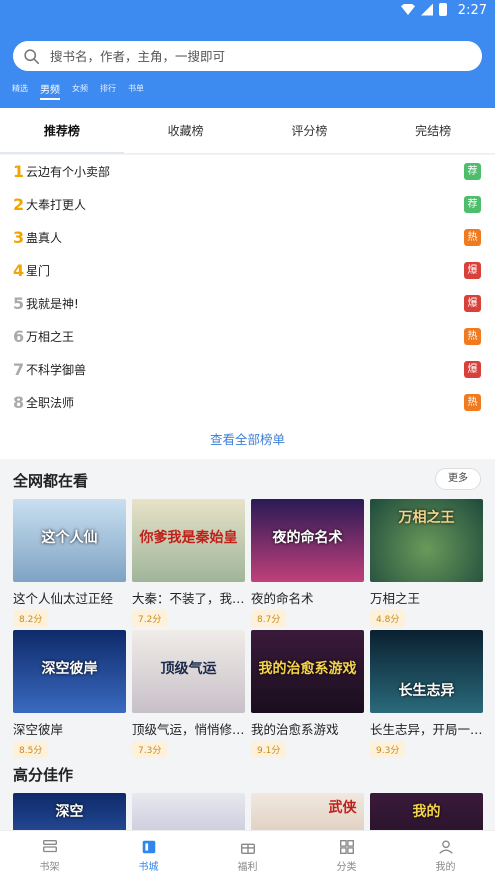 The image size is (495, 880). Describe the element at coordinates (247, 303) in the screenshot. I see `rank-item: 5 我就是神! 爆` at that location.